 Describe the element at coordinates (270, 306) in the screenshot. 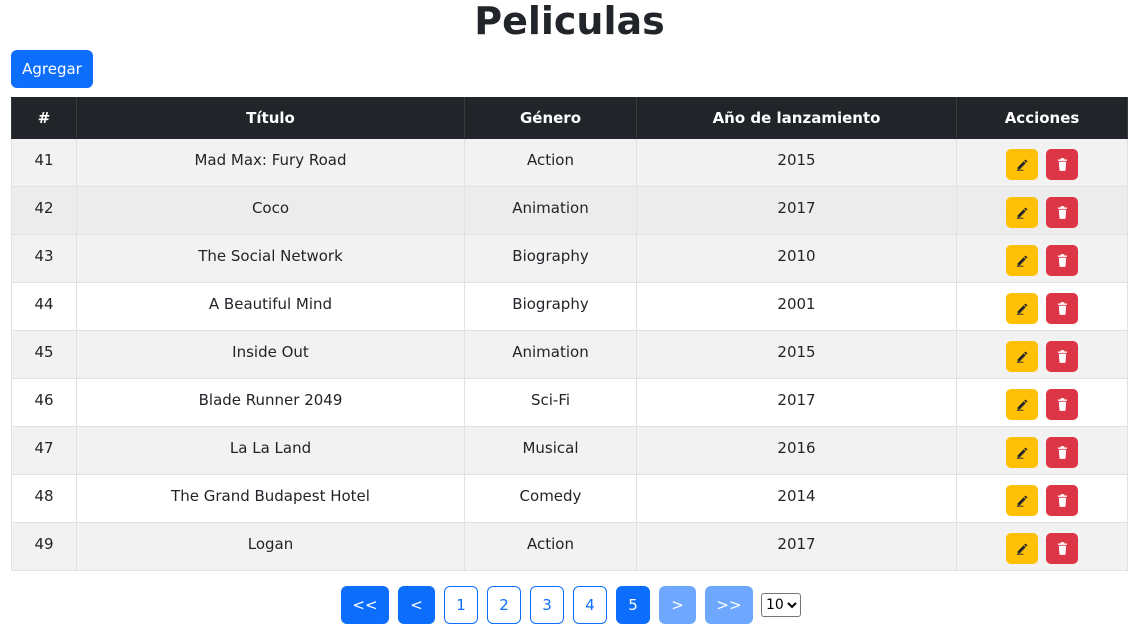

I see `cell-title: A Beautiful Mind` at that location.